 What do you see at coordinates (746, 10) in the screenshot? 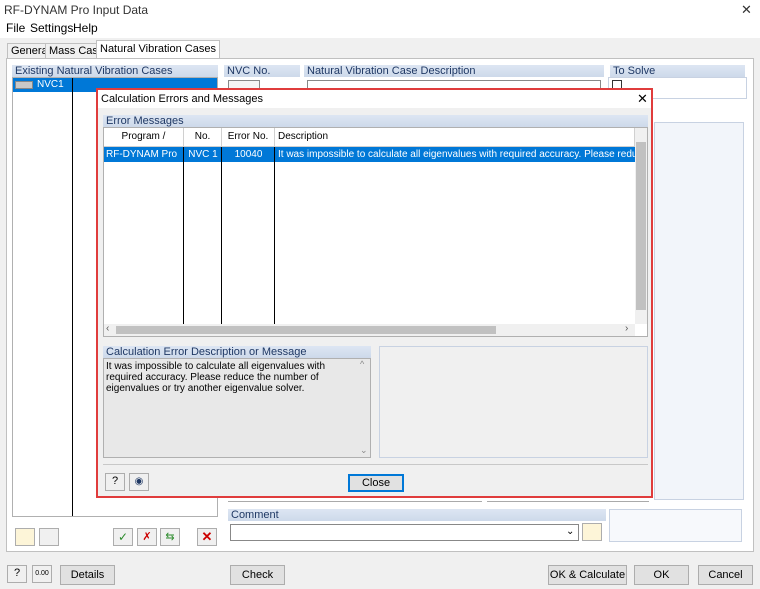
I see `window-close-icon: ✕` at bounding box center [746, 10].